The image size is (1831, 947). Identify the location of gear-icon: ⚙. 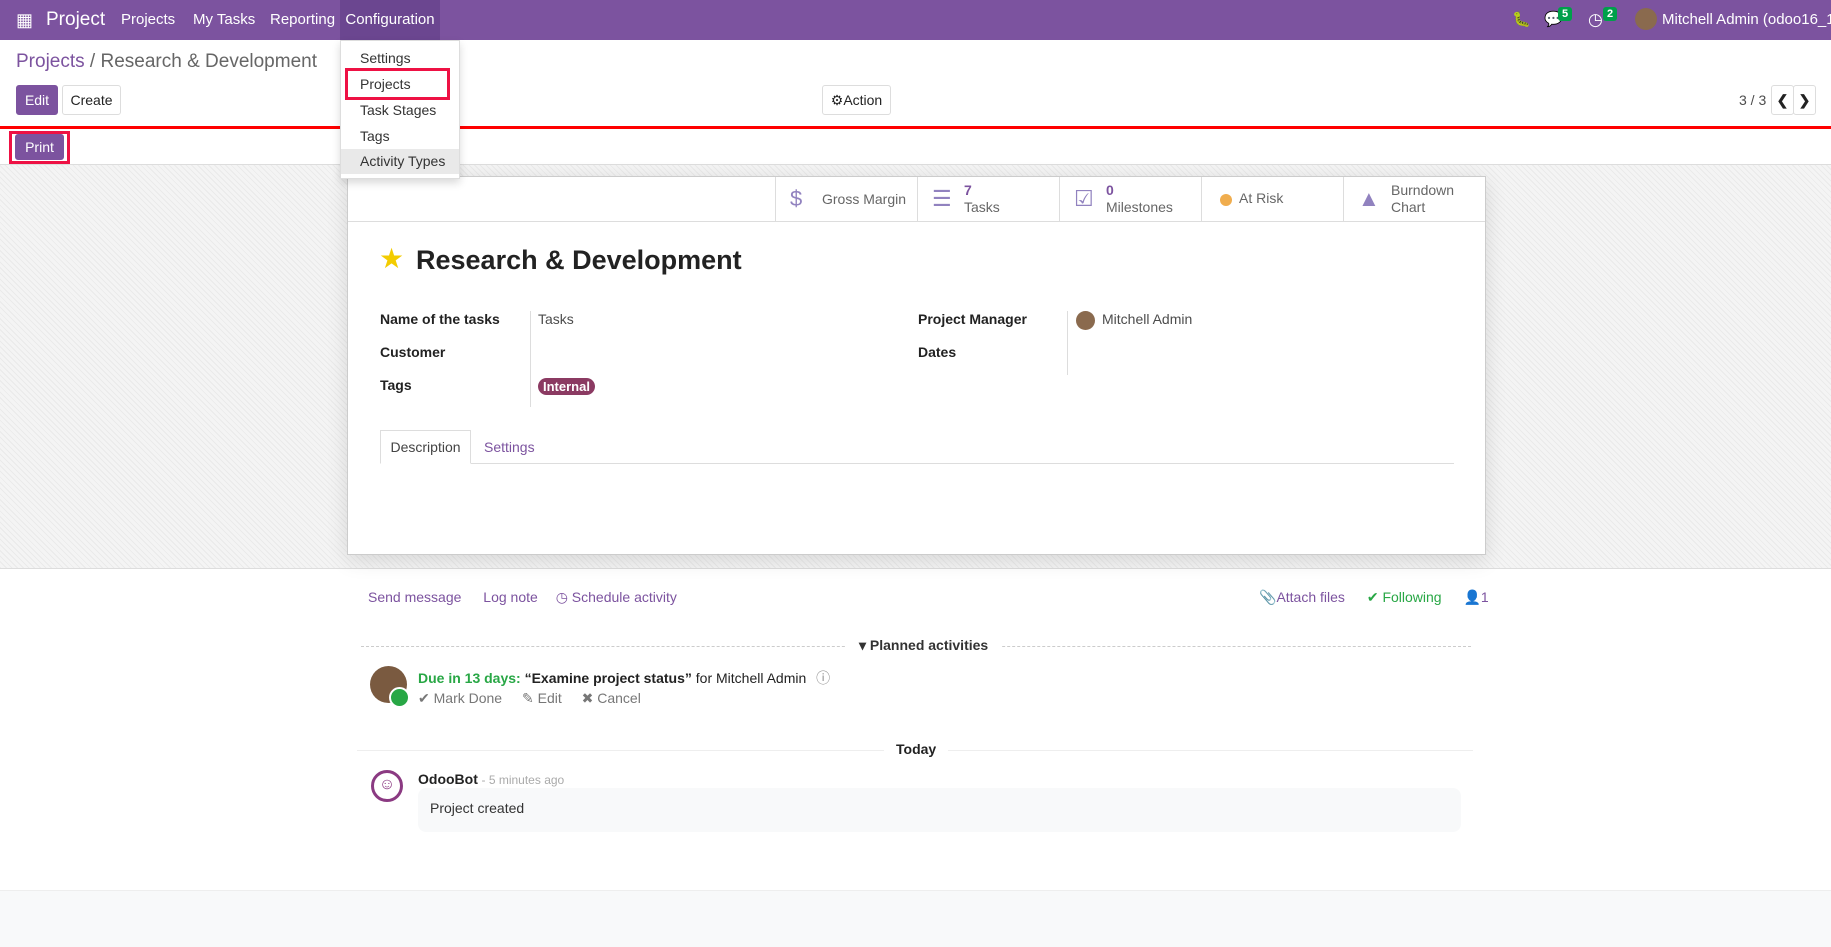
(837, 100).